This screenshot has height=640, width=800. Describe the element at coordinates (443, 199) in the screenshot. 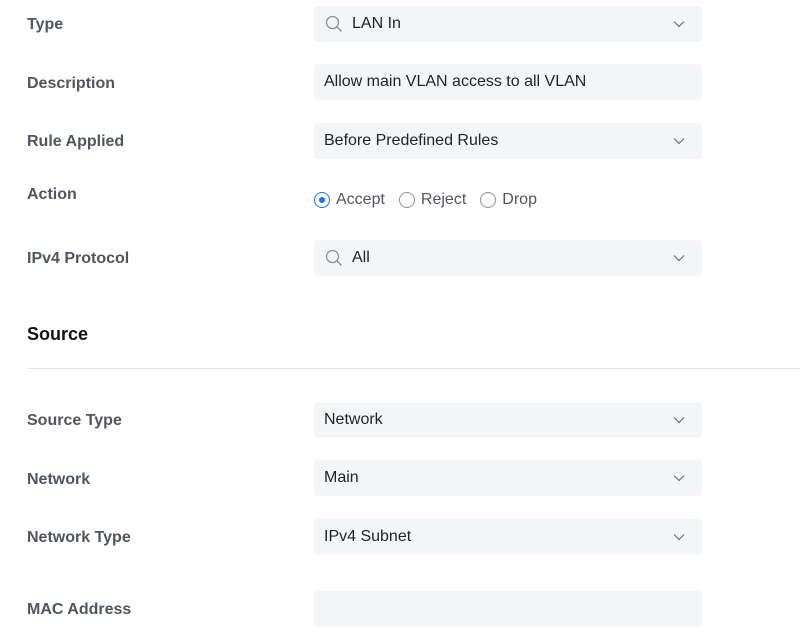

I see `action-option-label: Reject` at that location.